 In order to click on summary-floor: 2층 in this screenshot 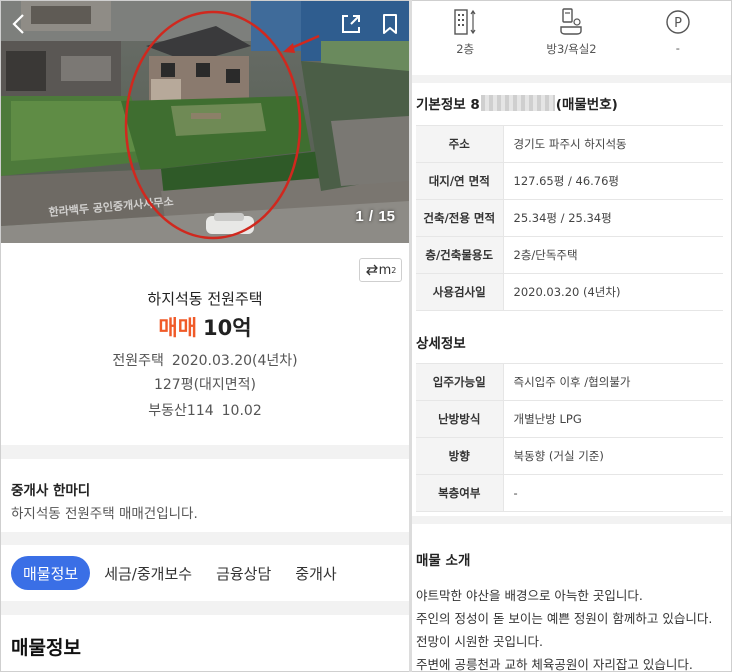, I will do `click(465, 36)`.